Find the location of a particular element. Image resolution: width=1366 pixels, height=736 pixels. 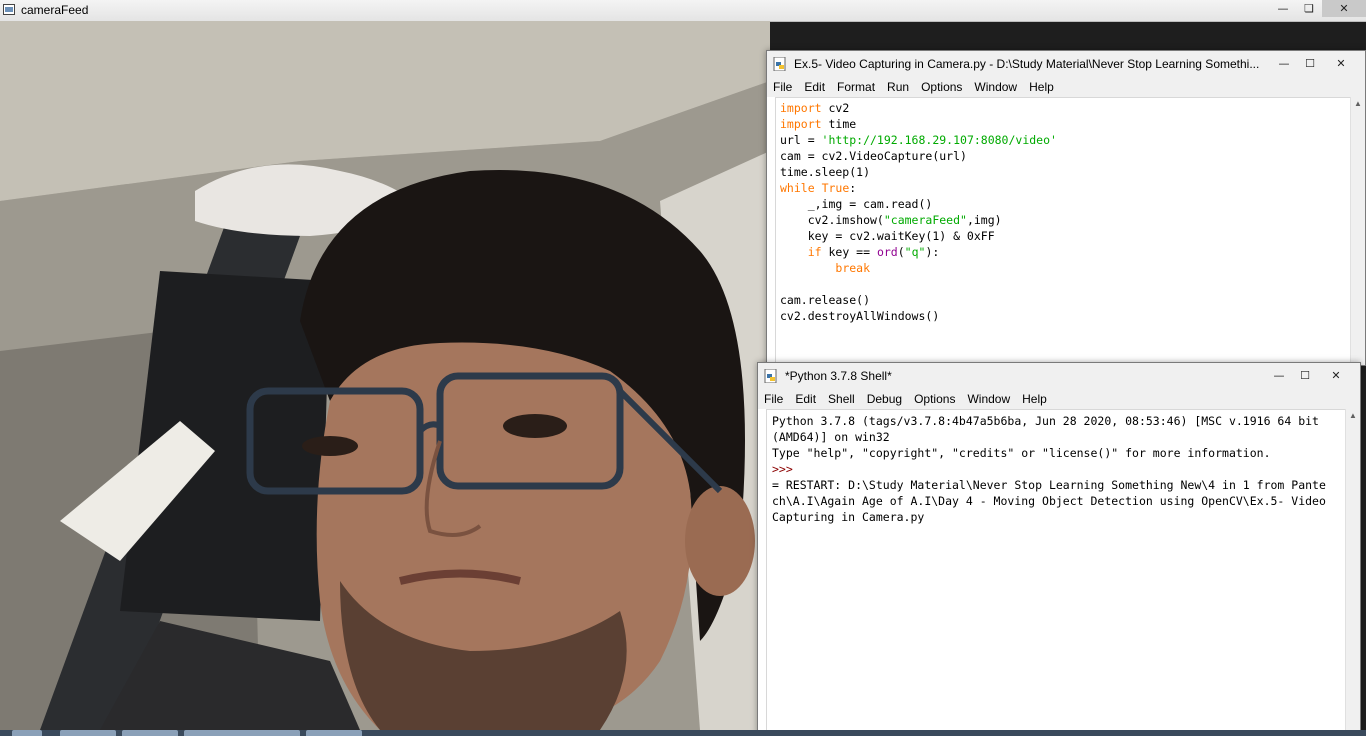

camera-window-controls: — ❏ ✕ is located at coordinates (1318, 8).